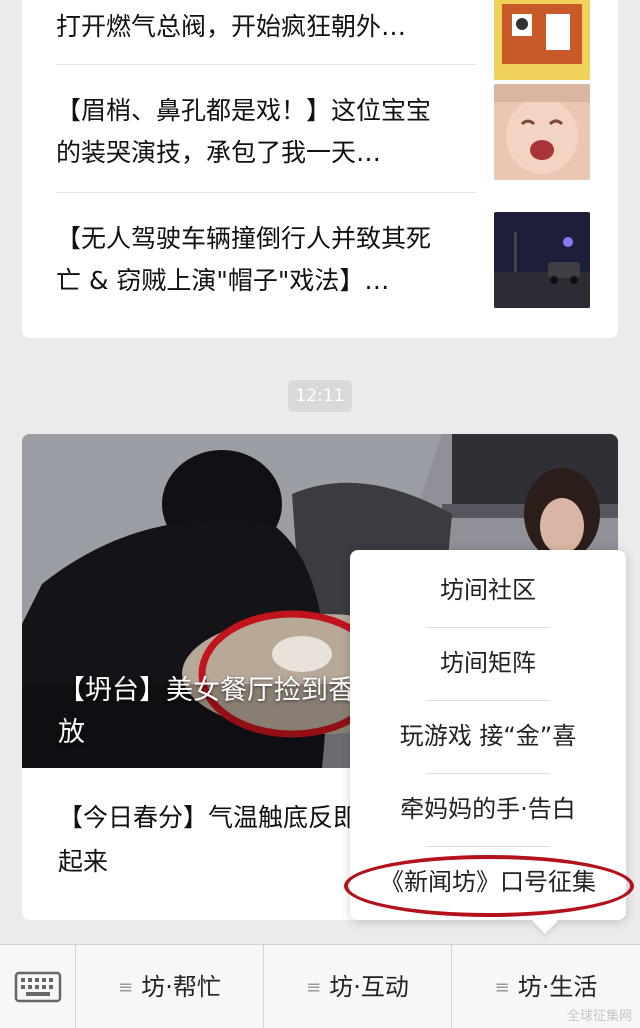  I want to click on menu-item-community: 坊间社区, so click(488, 590).